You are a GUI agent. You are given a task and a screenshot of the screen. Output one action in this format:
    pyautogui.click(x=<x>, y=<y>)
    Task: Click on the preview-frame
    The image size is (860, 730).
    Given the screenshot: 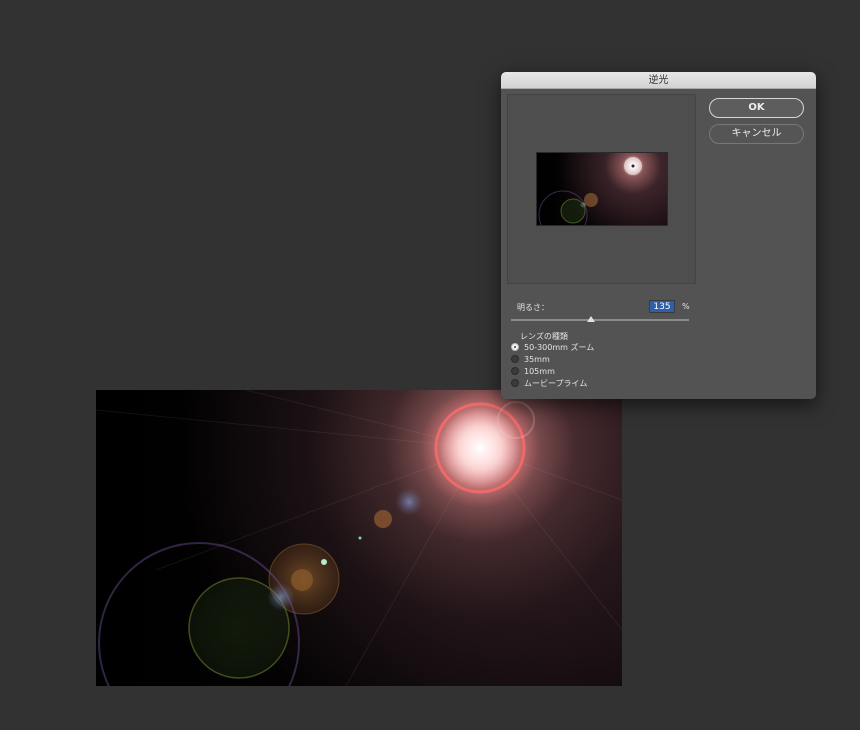 What is the action you would take?
    pyautogui.click(x=601, y=189)
    